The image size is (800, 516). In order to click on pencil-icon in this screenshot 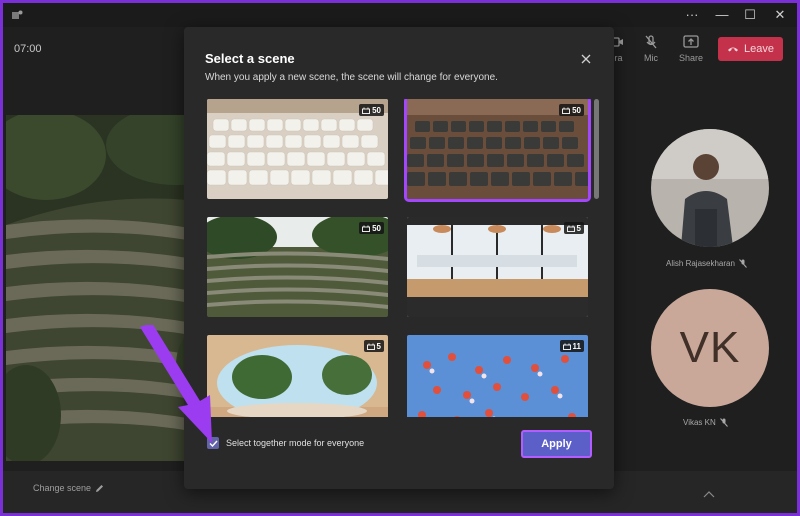, I will do `click(100, 488)`.